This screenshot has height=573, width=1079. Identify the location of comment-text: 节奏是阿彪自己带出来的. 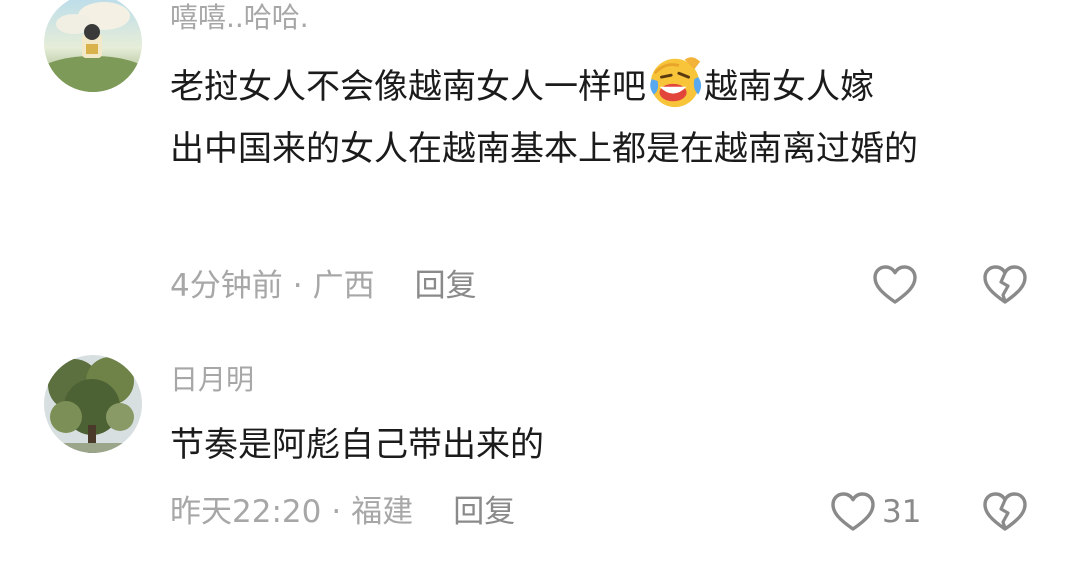
(357, 445).